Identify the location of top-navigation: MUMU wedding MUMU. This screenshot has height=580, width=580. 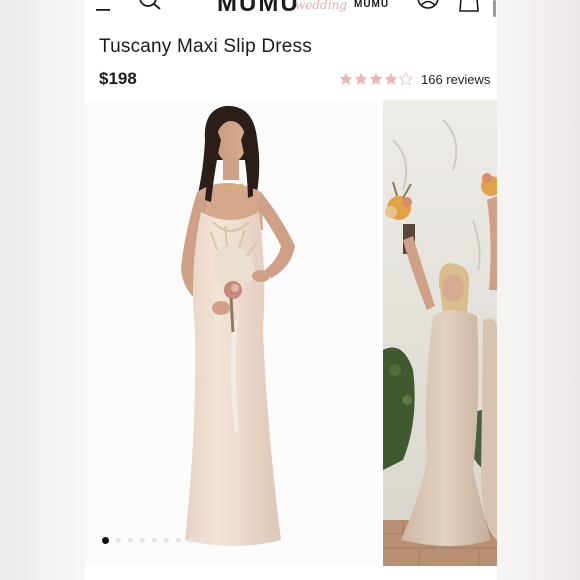
(291, 10).